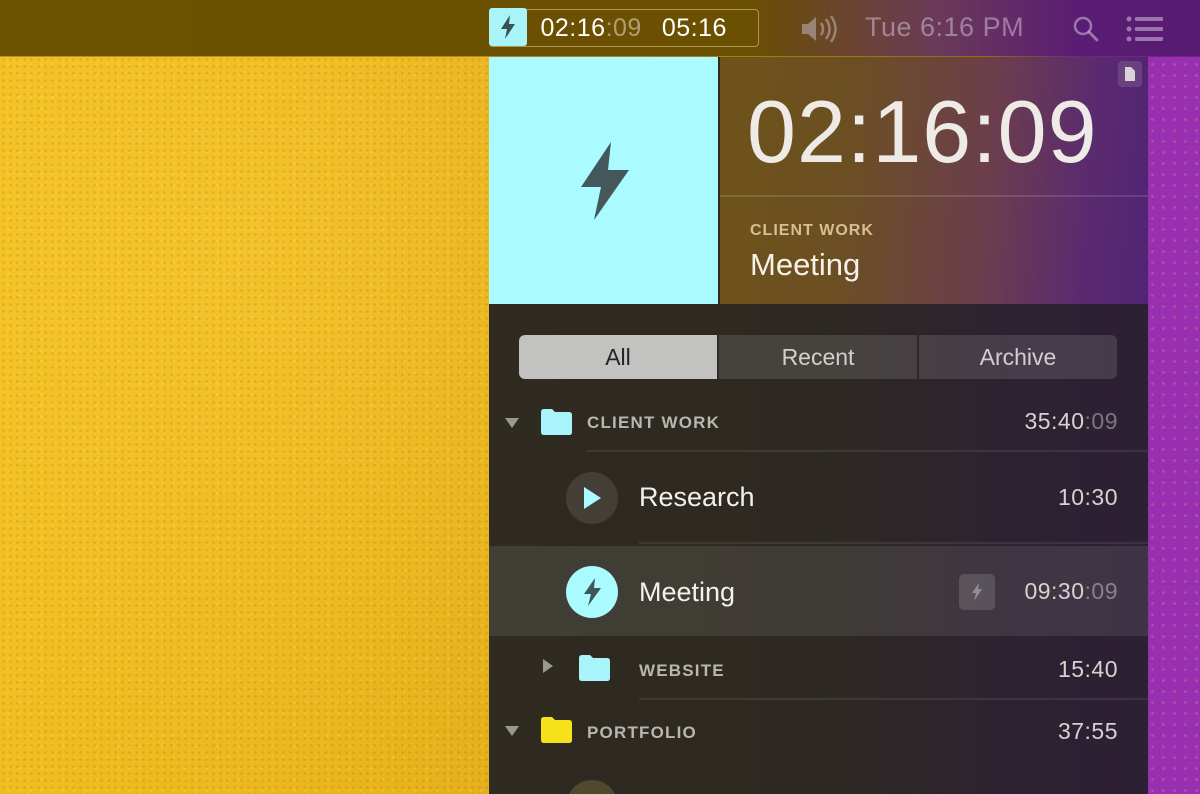 The width and height of the screenshot is (1200, 794). I want to click on tab-recent: Recent, so click(818, 357).